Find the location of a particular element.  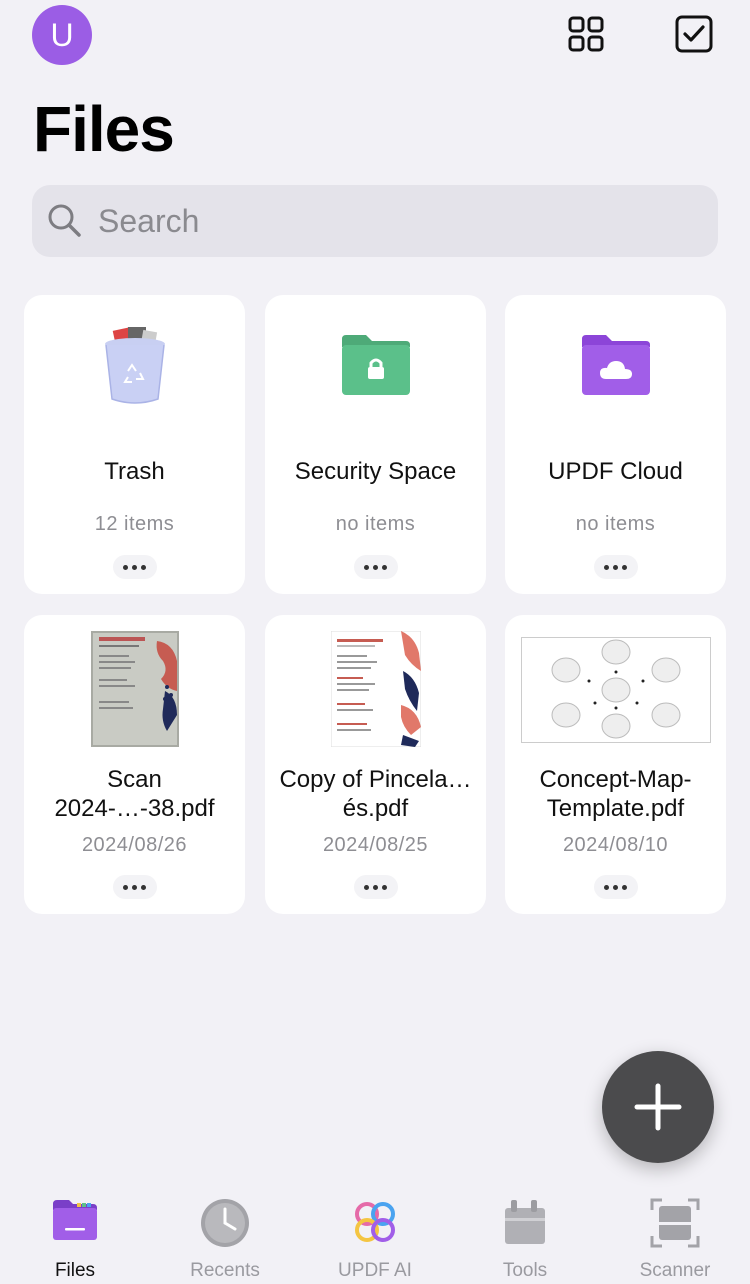

tab-tools: Tools is located at coordinates (525, 1232).